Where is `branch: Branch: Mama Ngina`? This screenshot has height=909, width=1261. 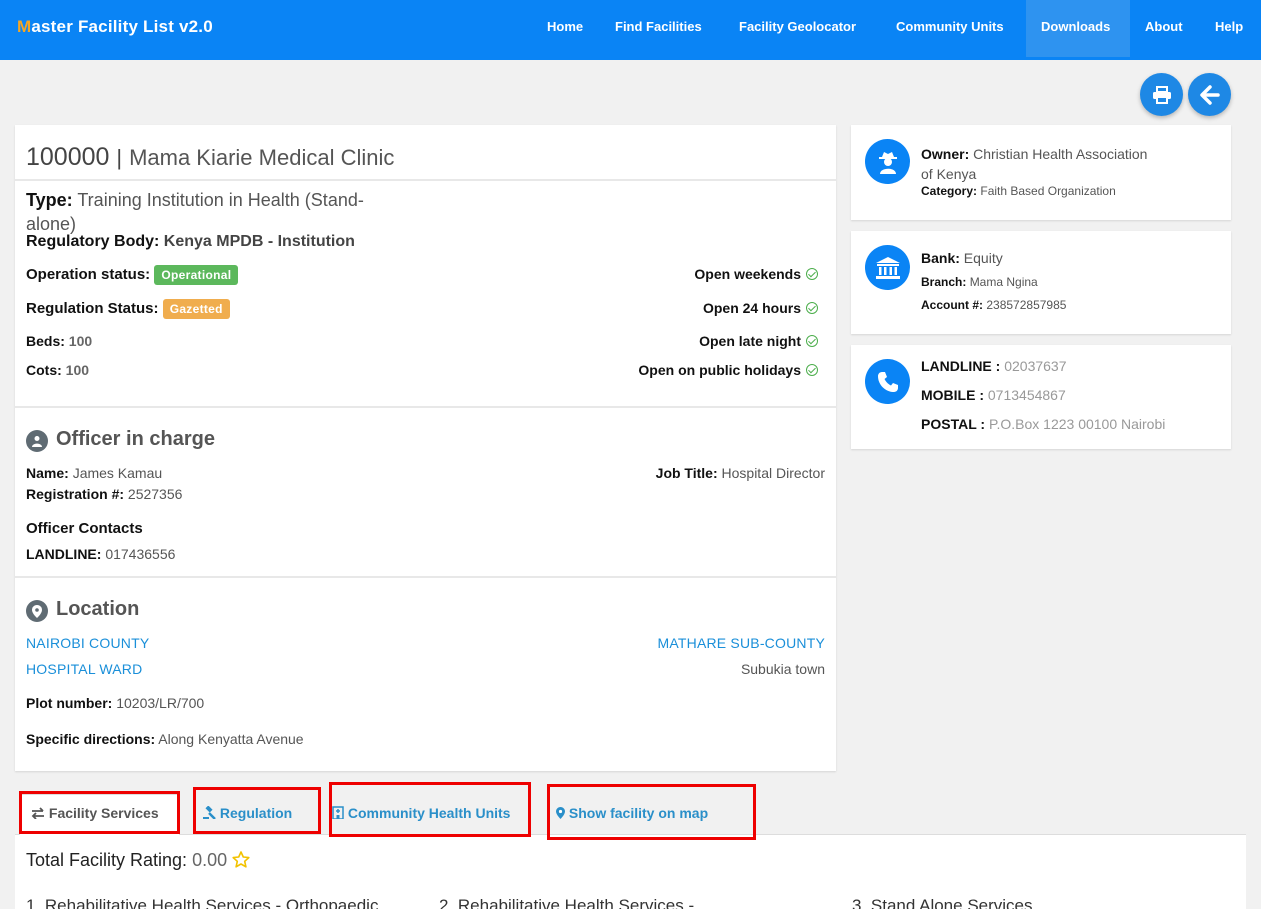 branch: Branch: Mama Ngina is located at coordinates (979, 282).